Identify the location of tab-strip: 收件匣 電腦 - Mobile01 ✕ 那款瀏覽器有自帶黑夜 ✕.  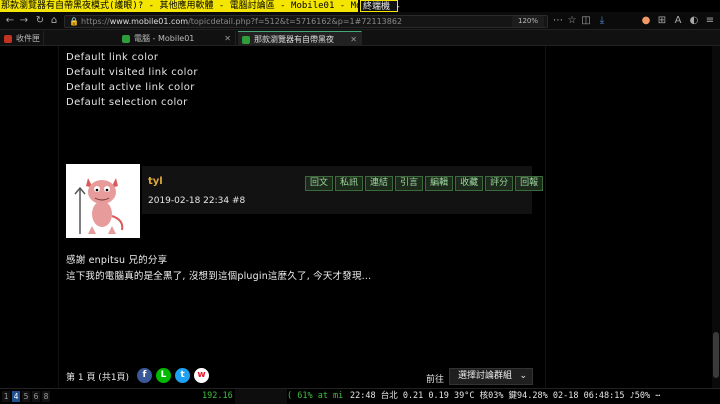
(360, 38).